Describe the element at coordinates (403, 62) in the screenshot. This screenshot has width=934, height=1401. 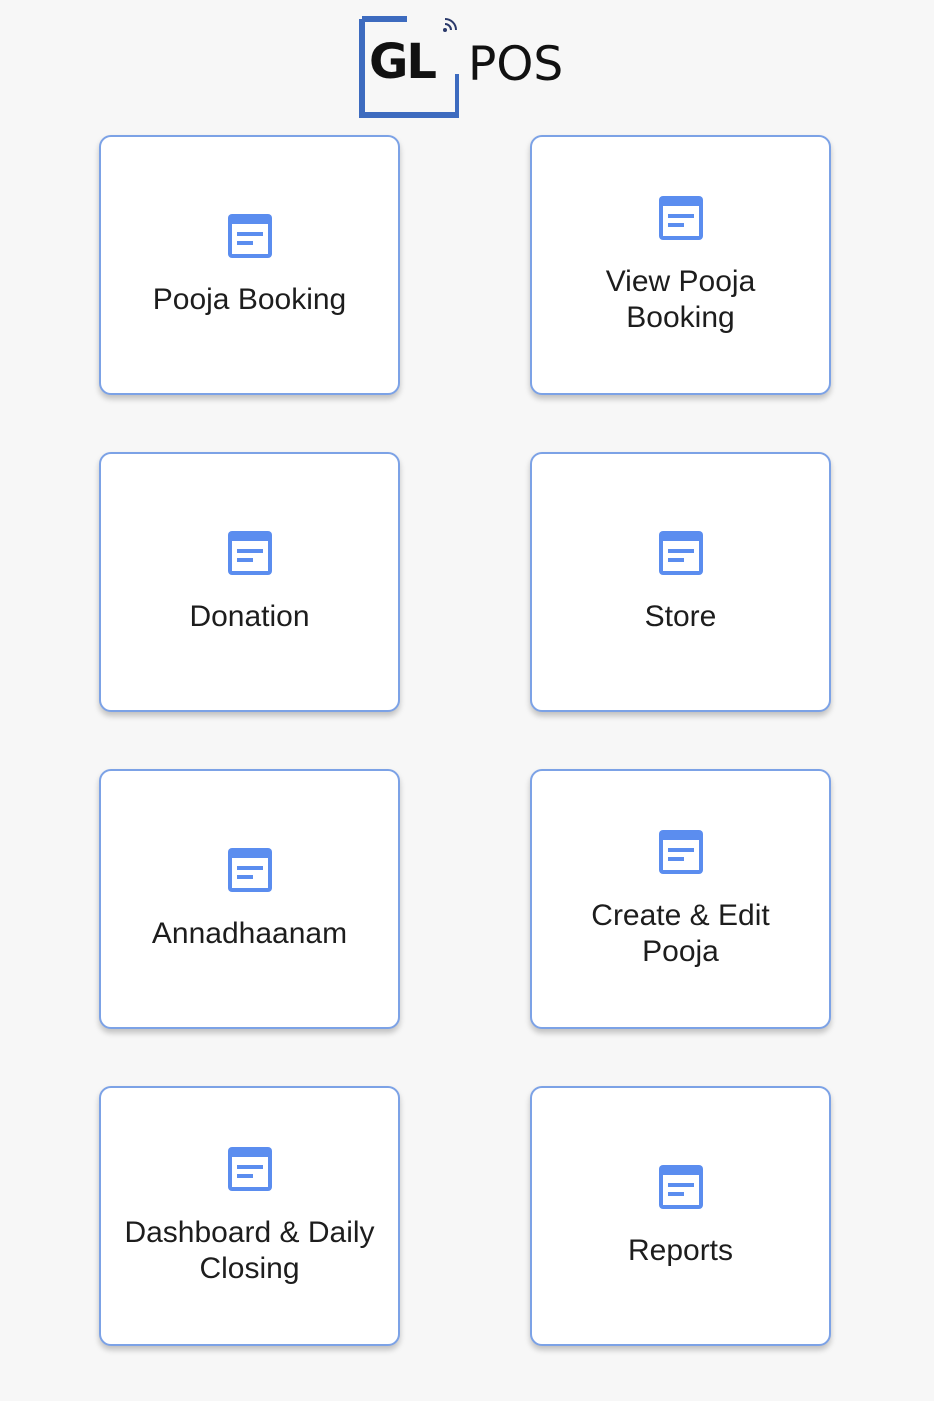
I see `logo-gl-text: GL` at that location.